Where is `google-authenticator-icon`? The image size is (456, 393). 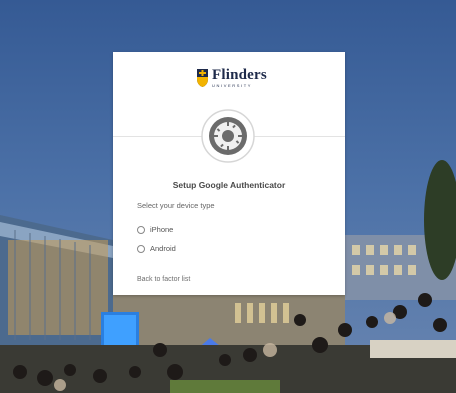
google-authenticator-icon is located at coordinates (228, 136).